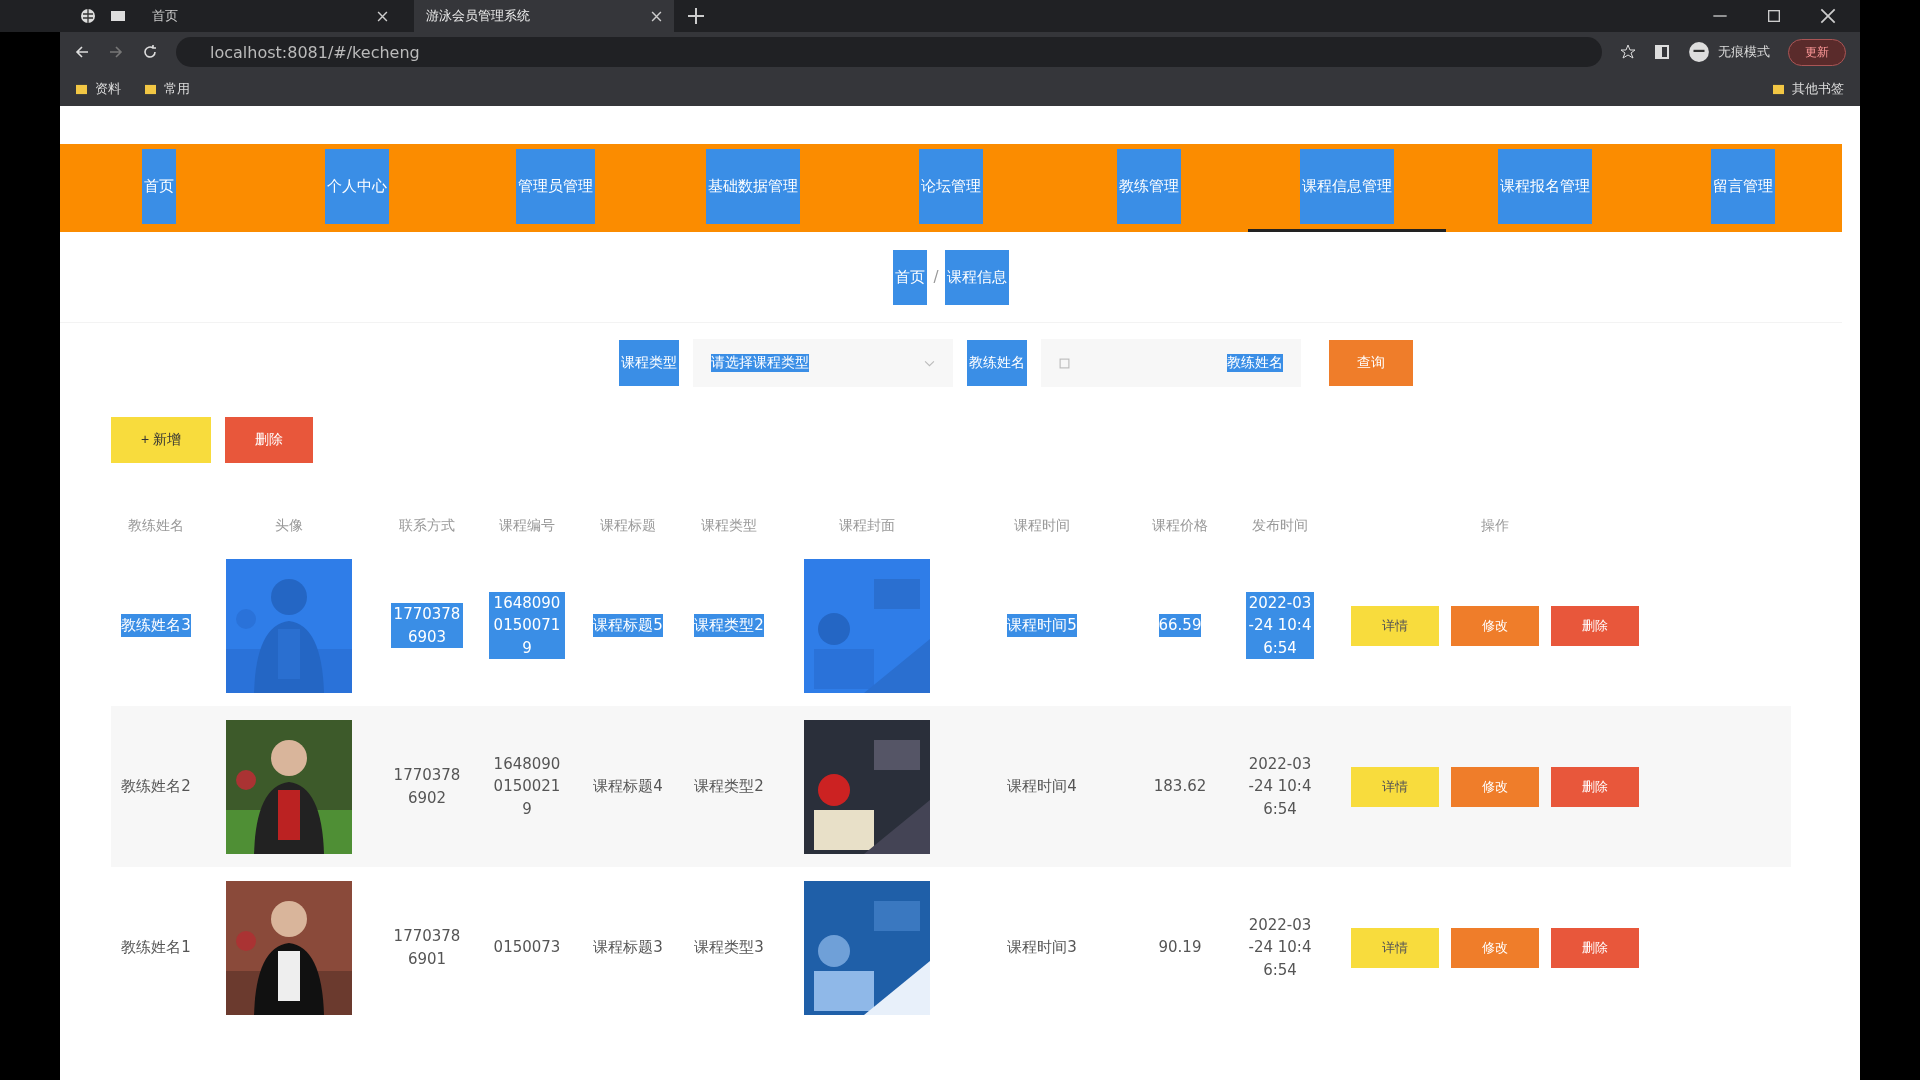 Image resolution: width=1920 pixels, height=1080 pixels. Describe the element at coordinates (1042, 625) in the screenshot. I see `table-cell: 课程时间5` at that location.